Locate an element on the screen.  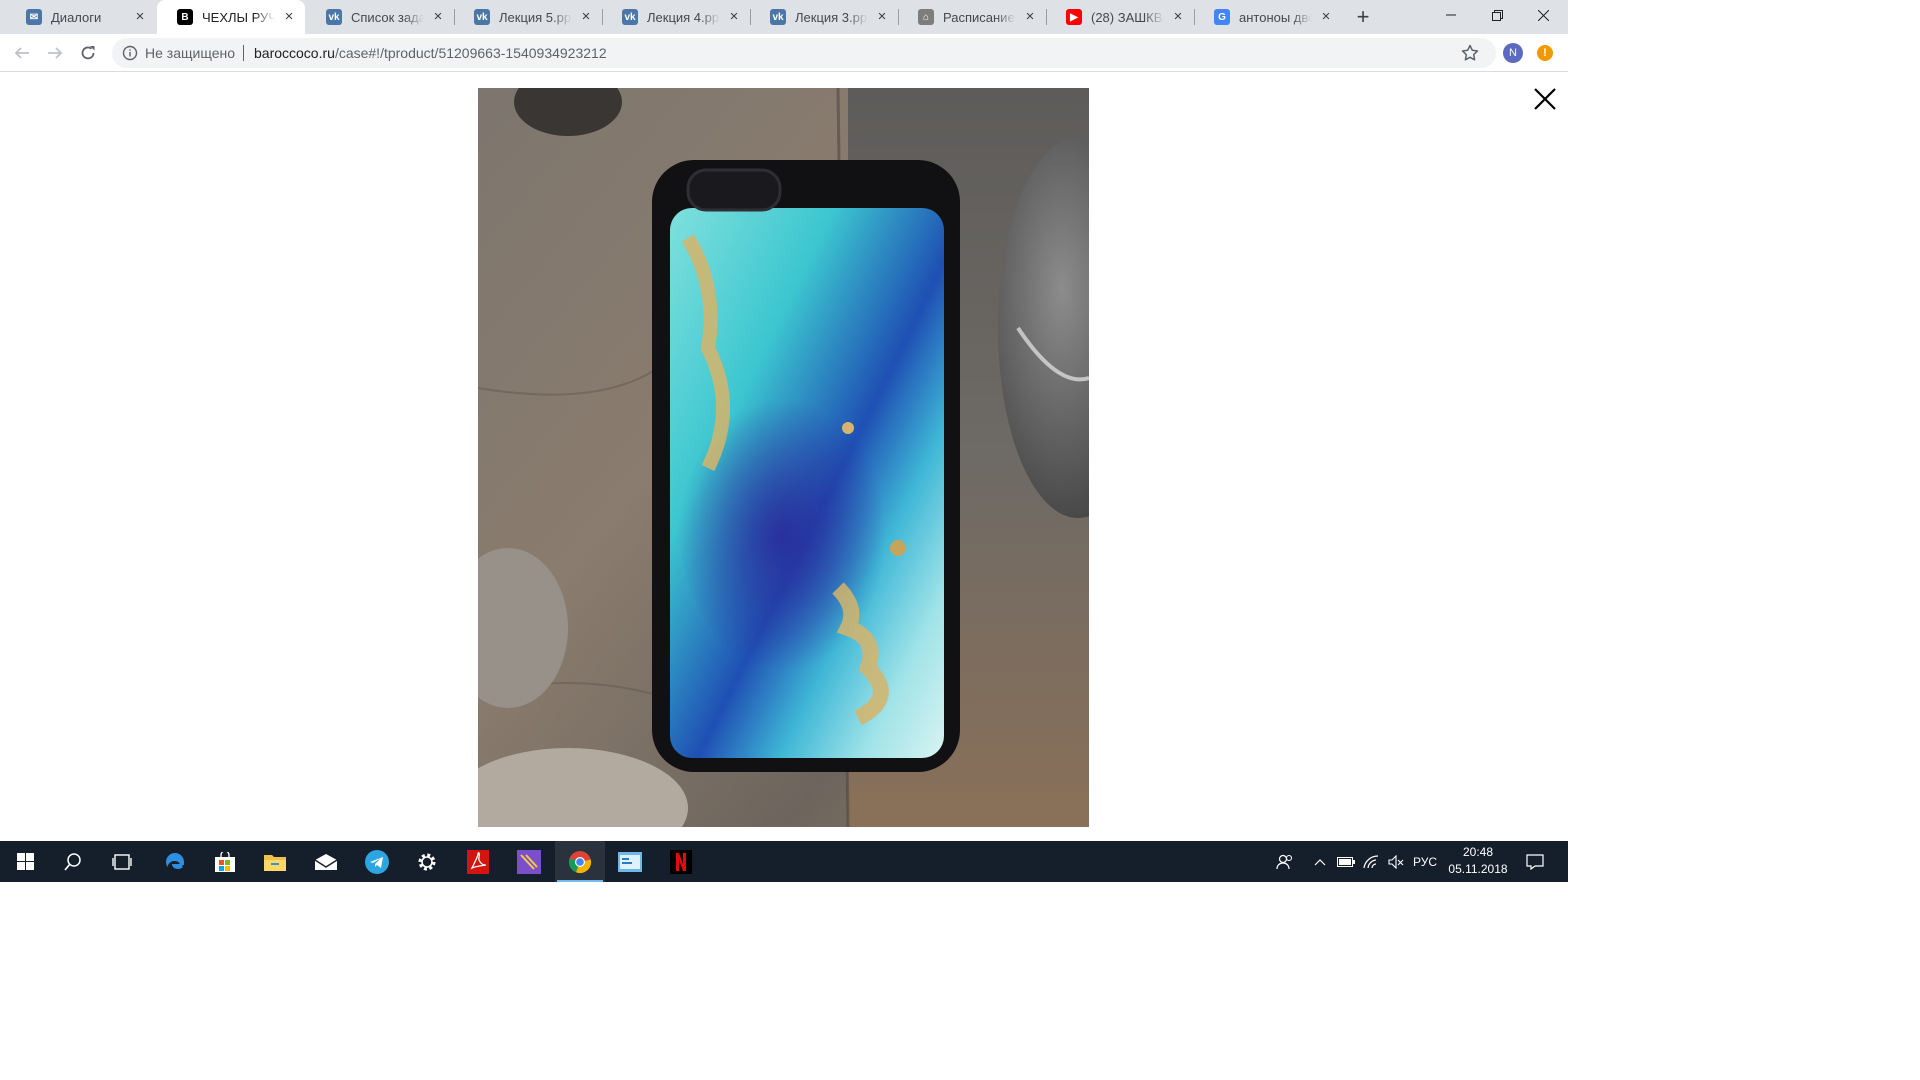
chrome-icon is located at coordinates (580, 861).